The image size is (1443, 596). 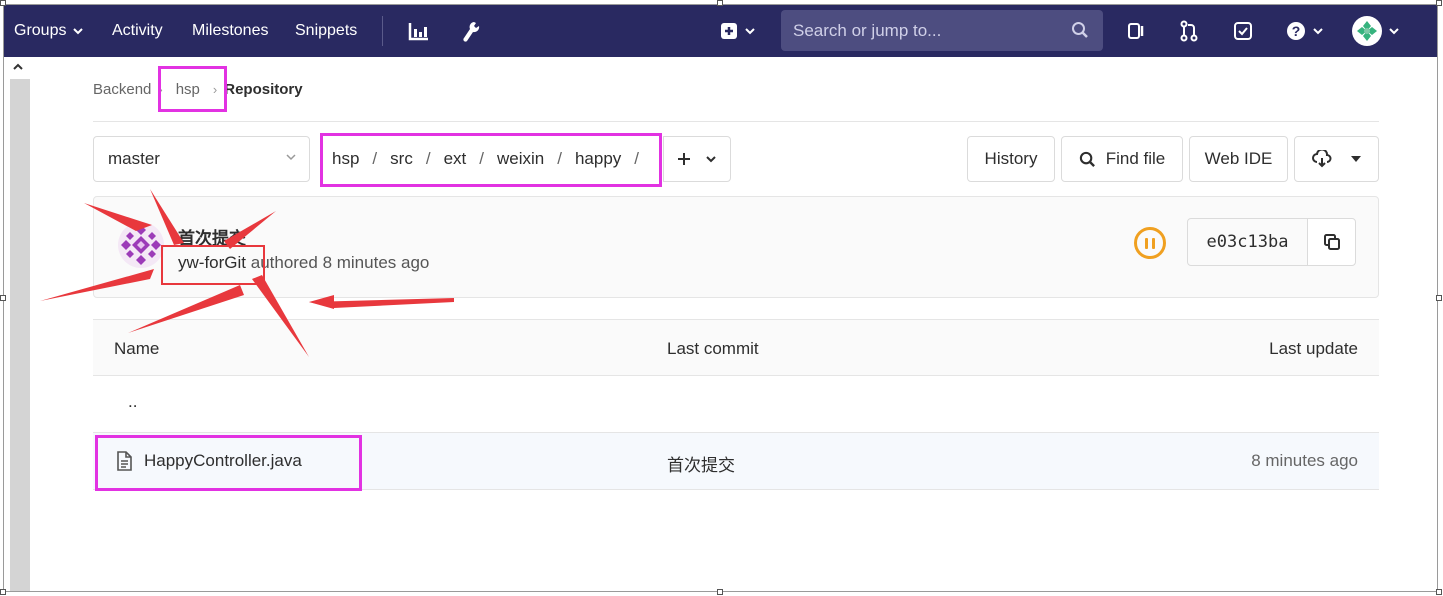 I want to click on download-dropdown, so click(x=1336, y=159).